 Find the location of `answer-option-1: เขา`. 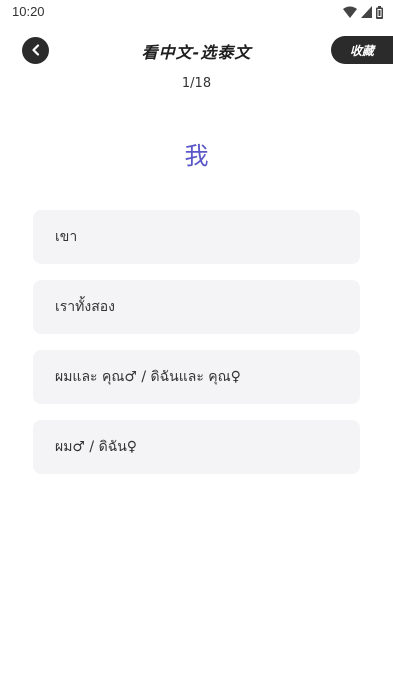

answer-option-1: เขา is located at coordinates (196, 237).